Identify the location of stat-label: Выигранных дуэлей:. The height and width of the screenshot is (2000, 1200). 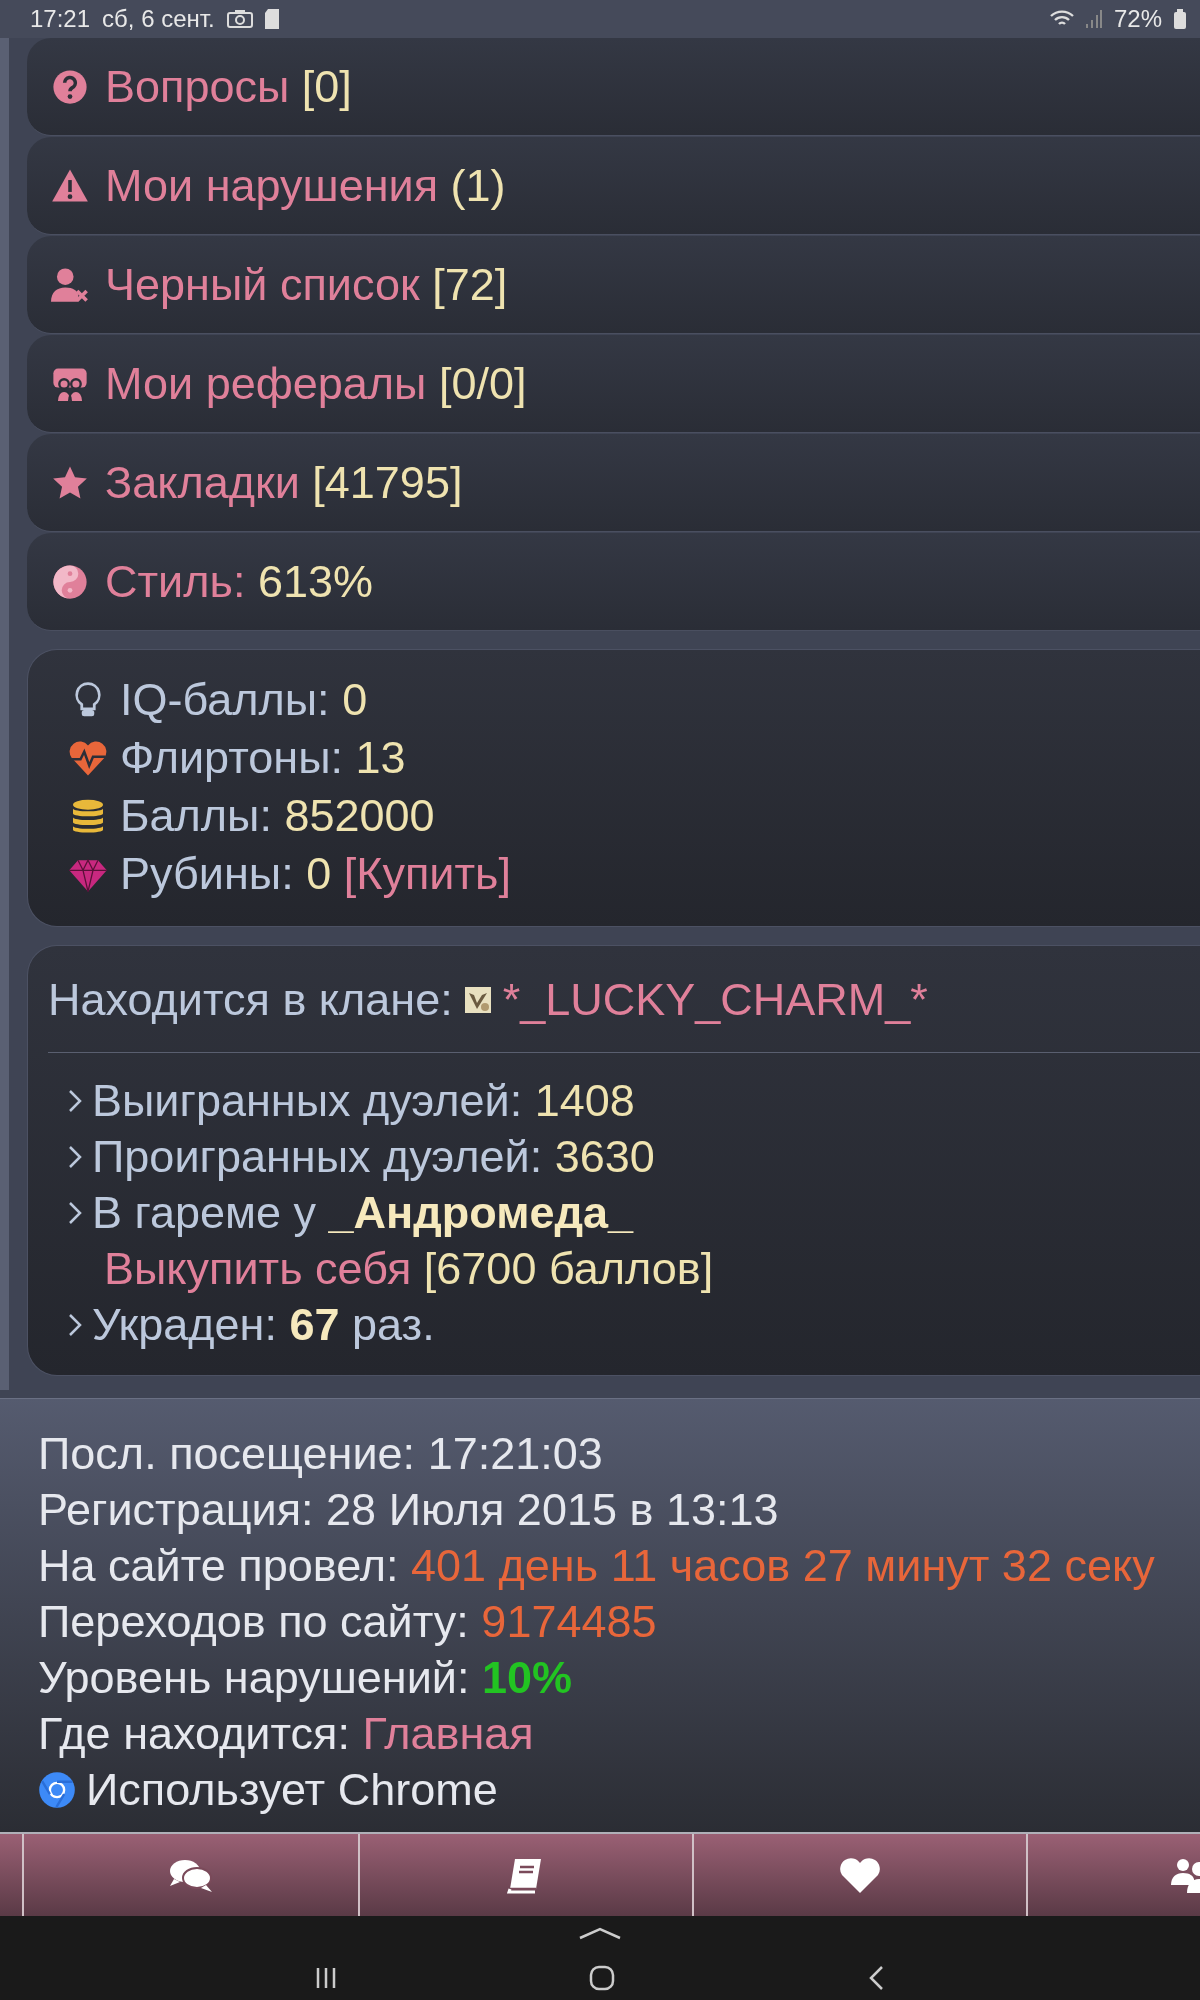
(307, 1101).